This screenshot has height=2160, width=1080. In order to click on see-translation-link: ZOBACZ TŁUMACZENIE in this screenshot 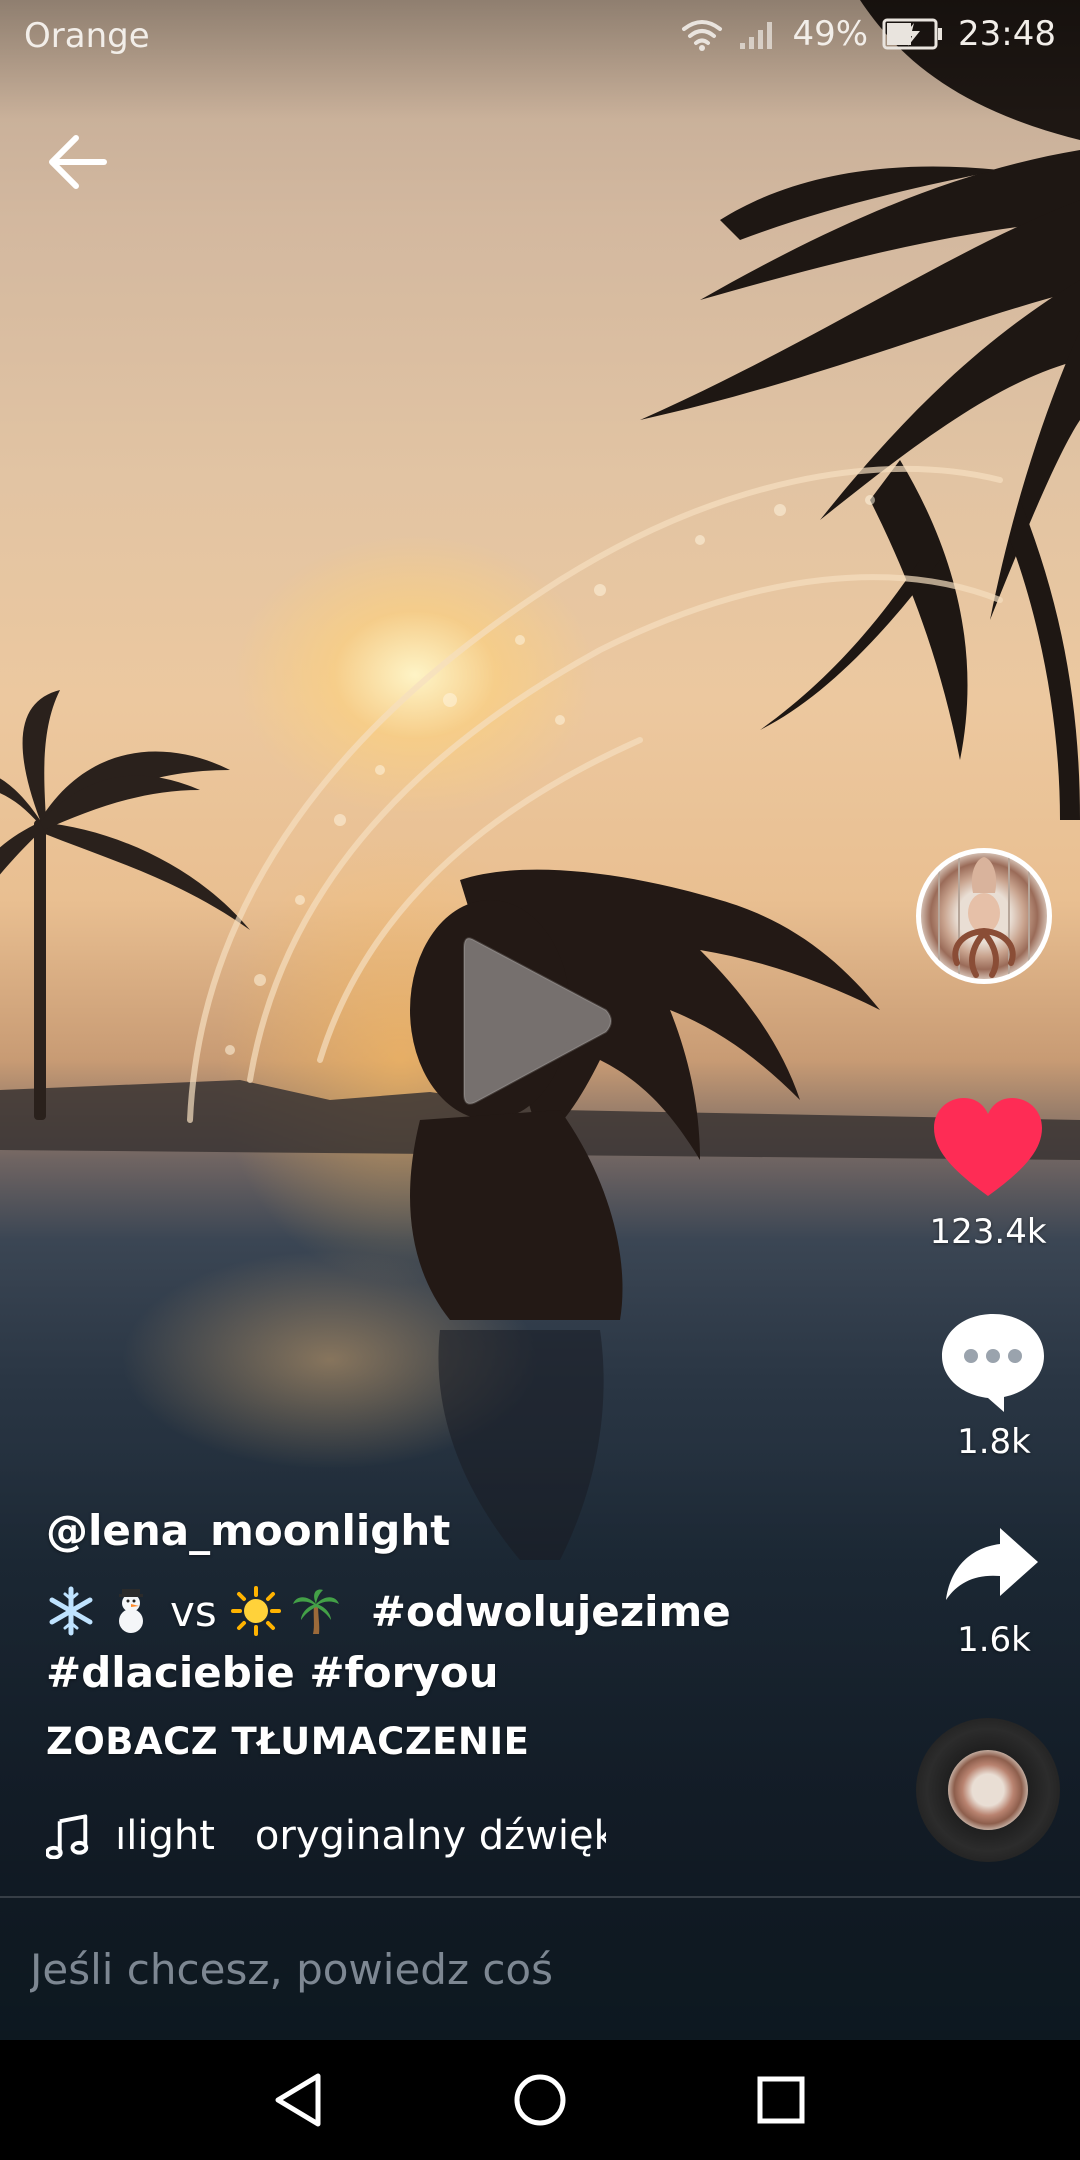, I will do `click(287, 1741)`.